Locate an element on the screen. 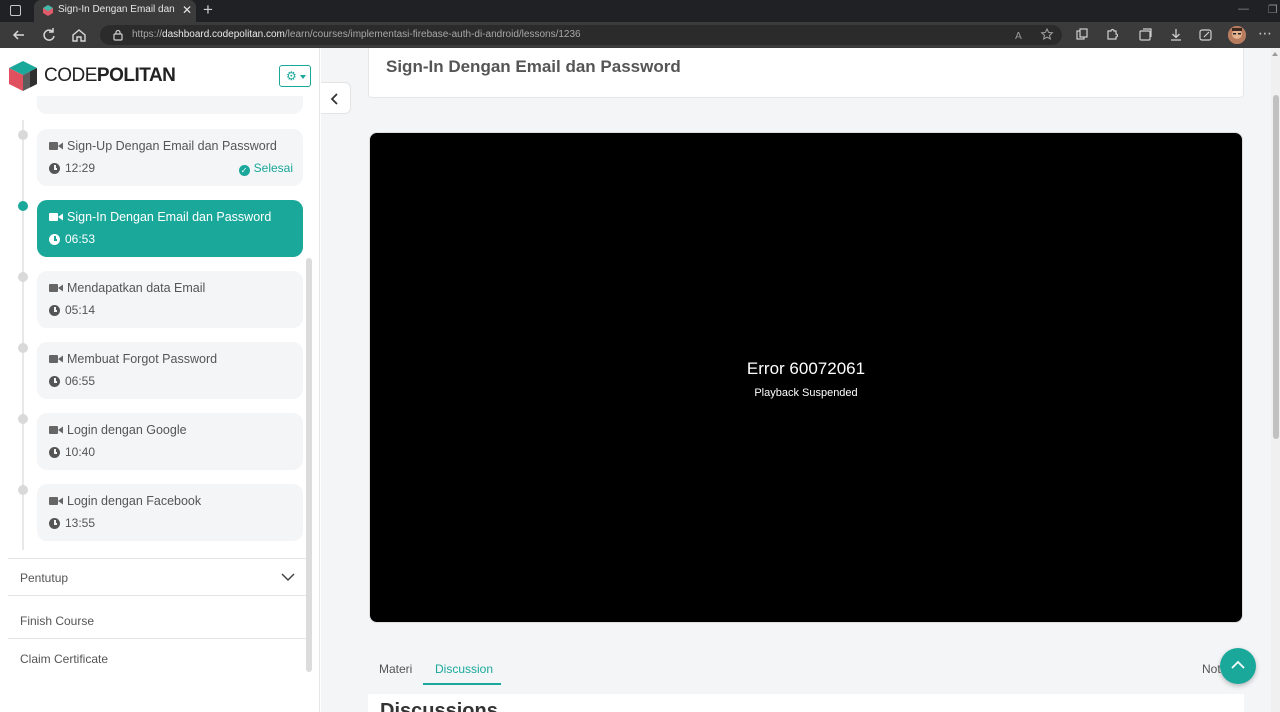 This screenshot has height=712, width=1280. read-aloud-icon: A is located at coordinates (1022, 35).